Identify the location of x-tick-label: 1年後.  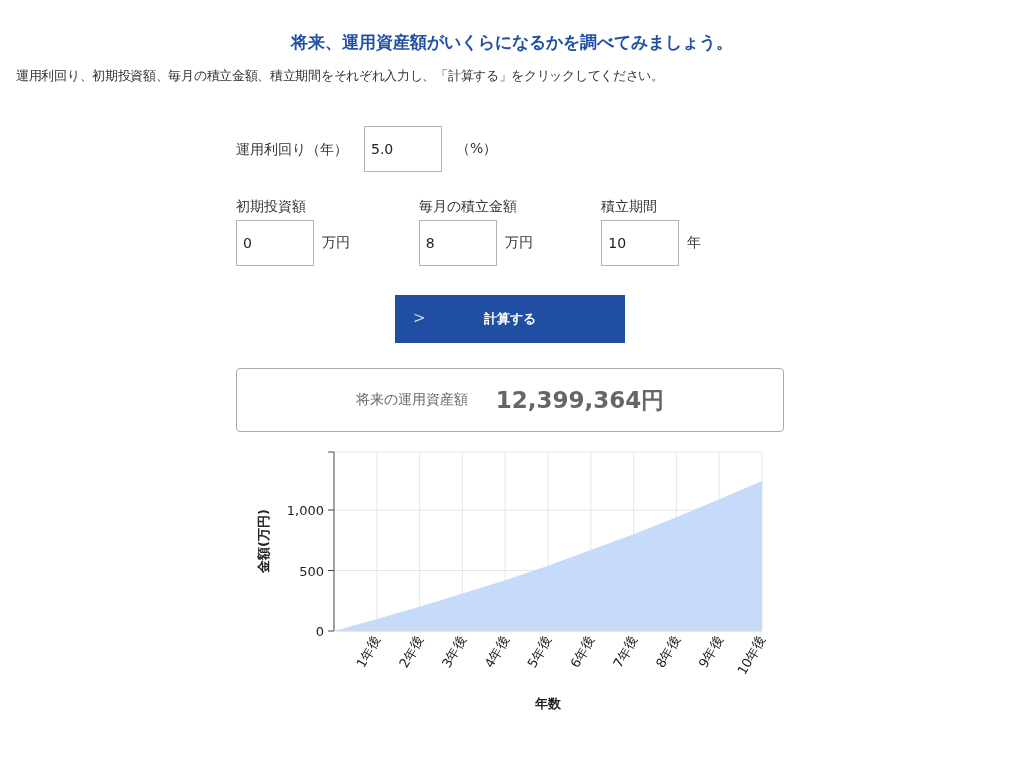
(368, 652).